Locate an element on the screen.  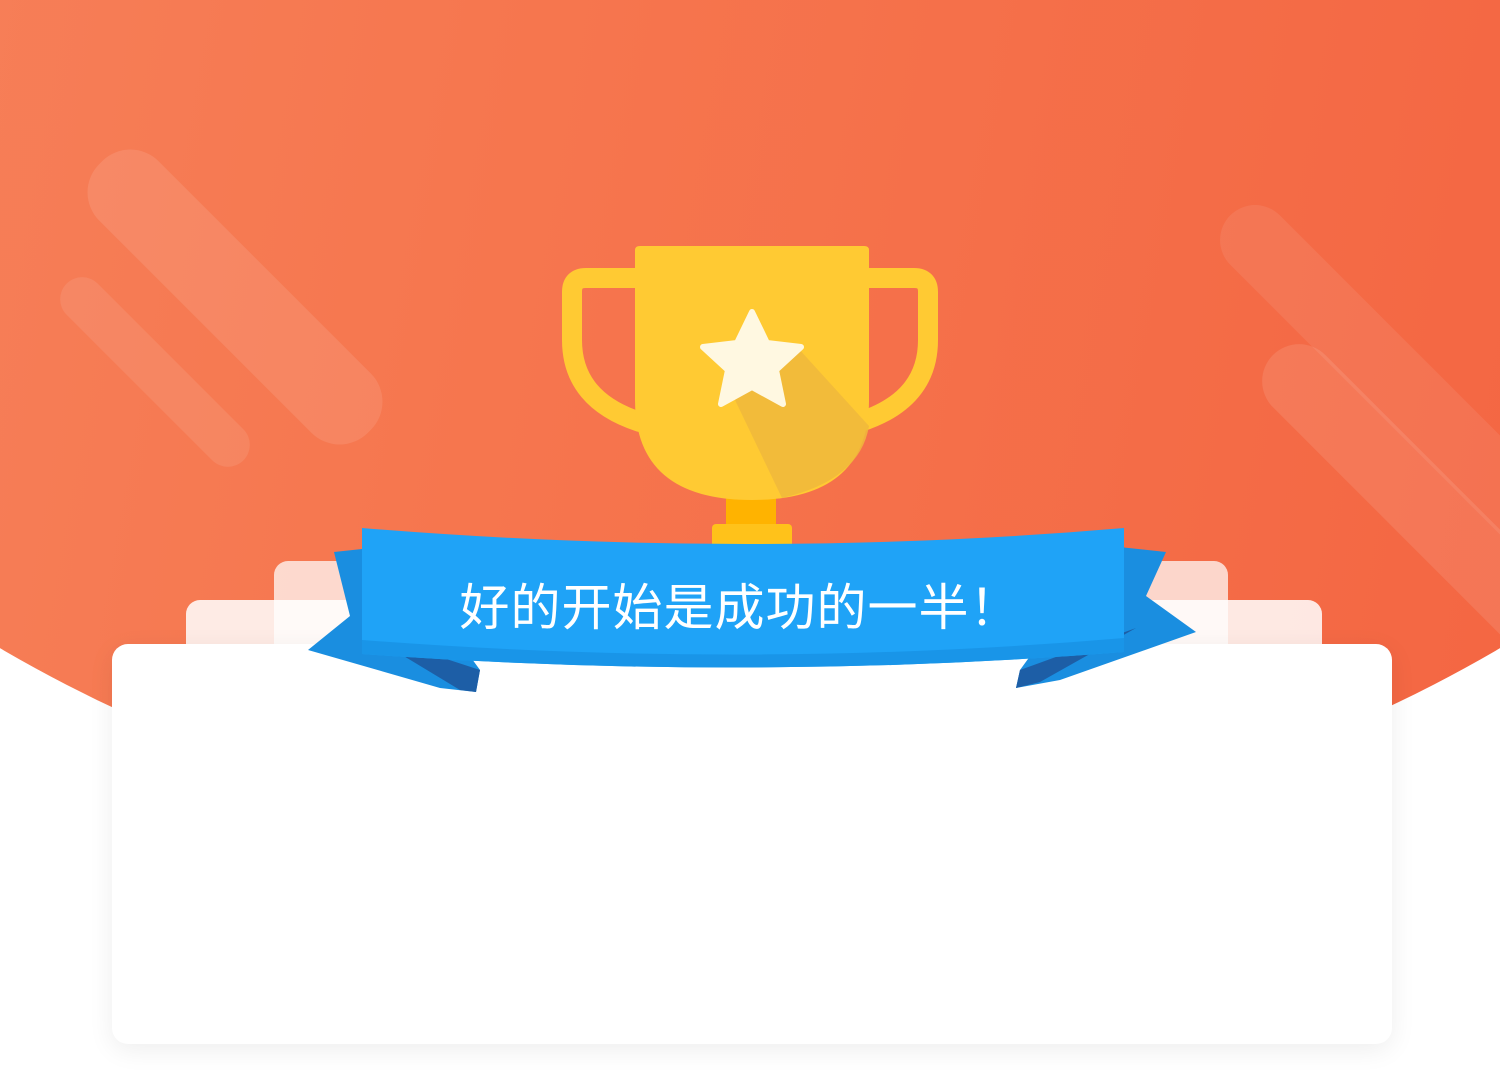
decor-streak is located at coordinates (235, 297).